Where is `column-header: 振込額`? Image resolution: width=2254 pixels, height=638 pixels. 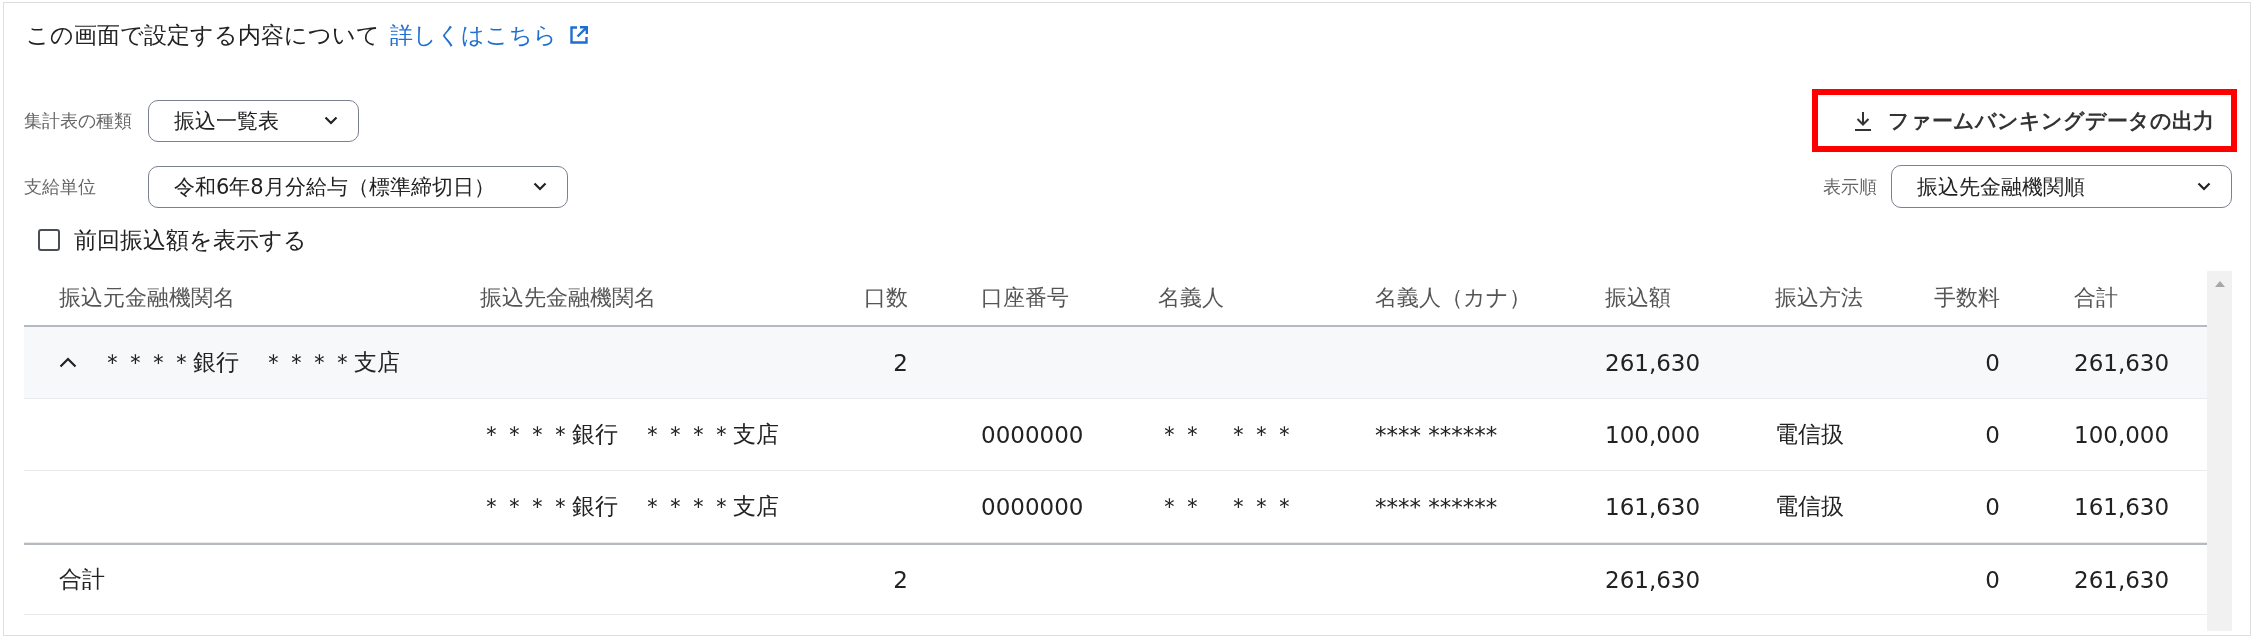
column-header: 振込額 is located at coordinates (1638, 298).